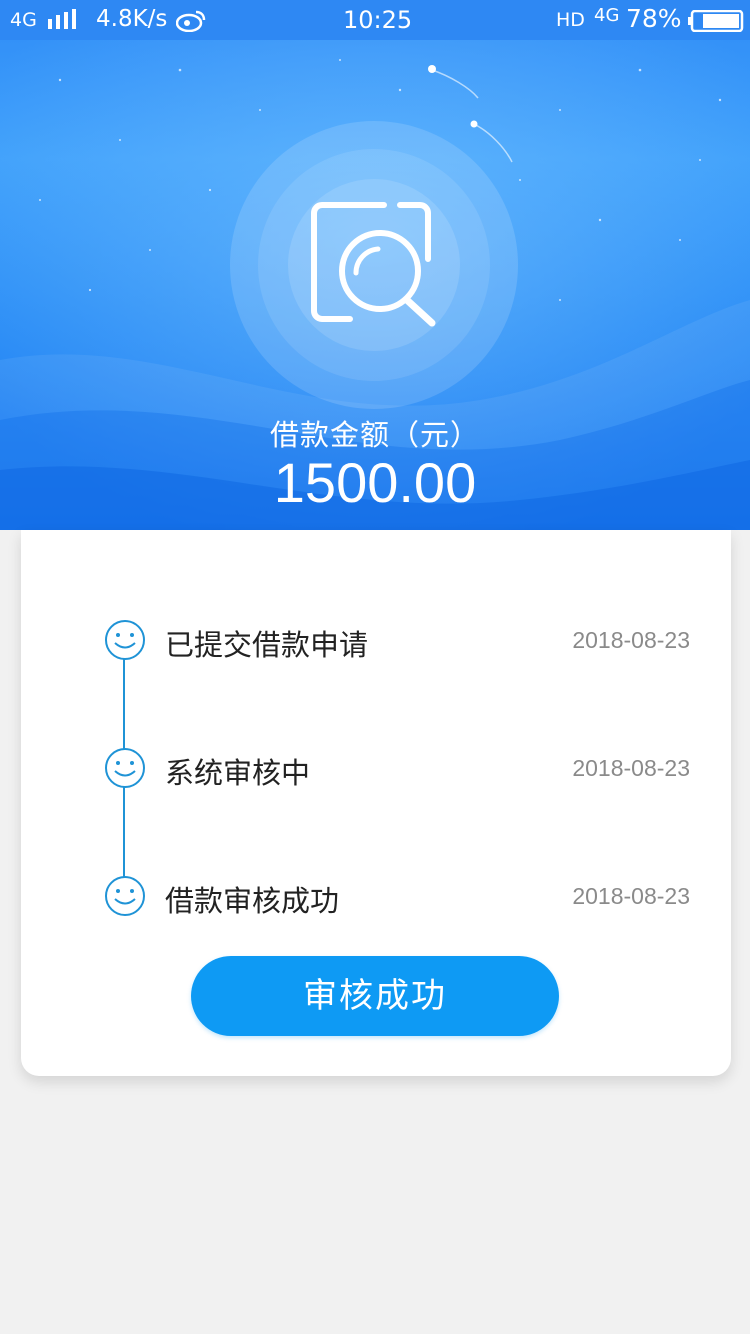 This screenshot has height=1334, width=750. Describe the element at coordinates (378, 20) in the screenshot. I see `clock: 10:25` at that location.